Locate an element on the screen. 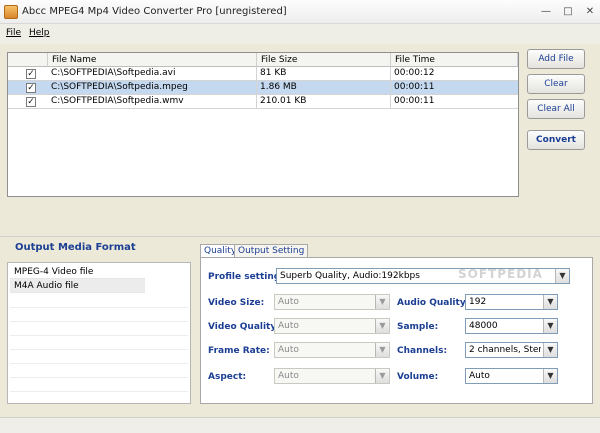  video-quality-label: Video Quality: is located at coordinates (244, 327).